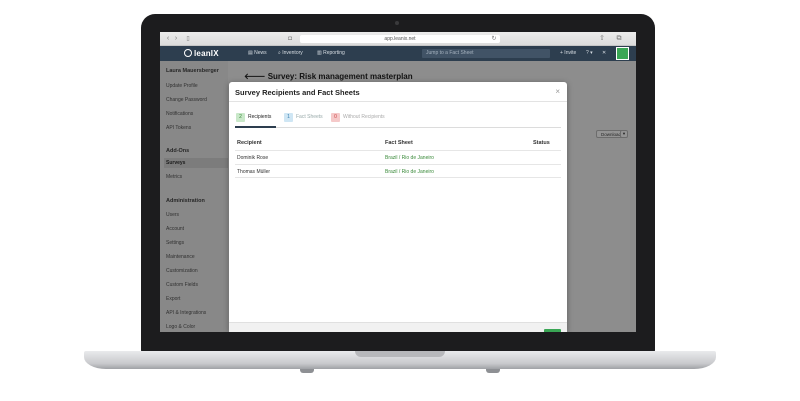  I want to click on tab-recipients: 2 Recipients, so click(253, 117).